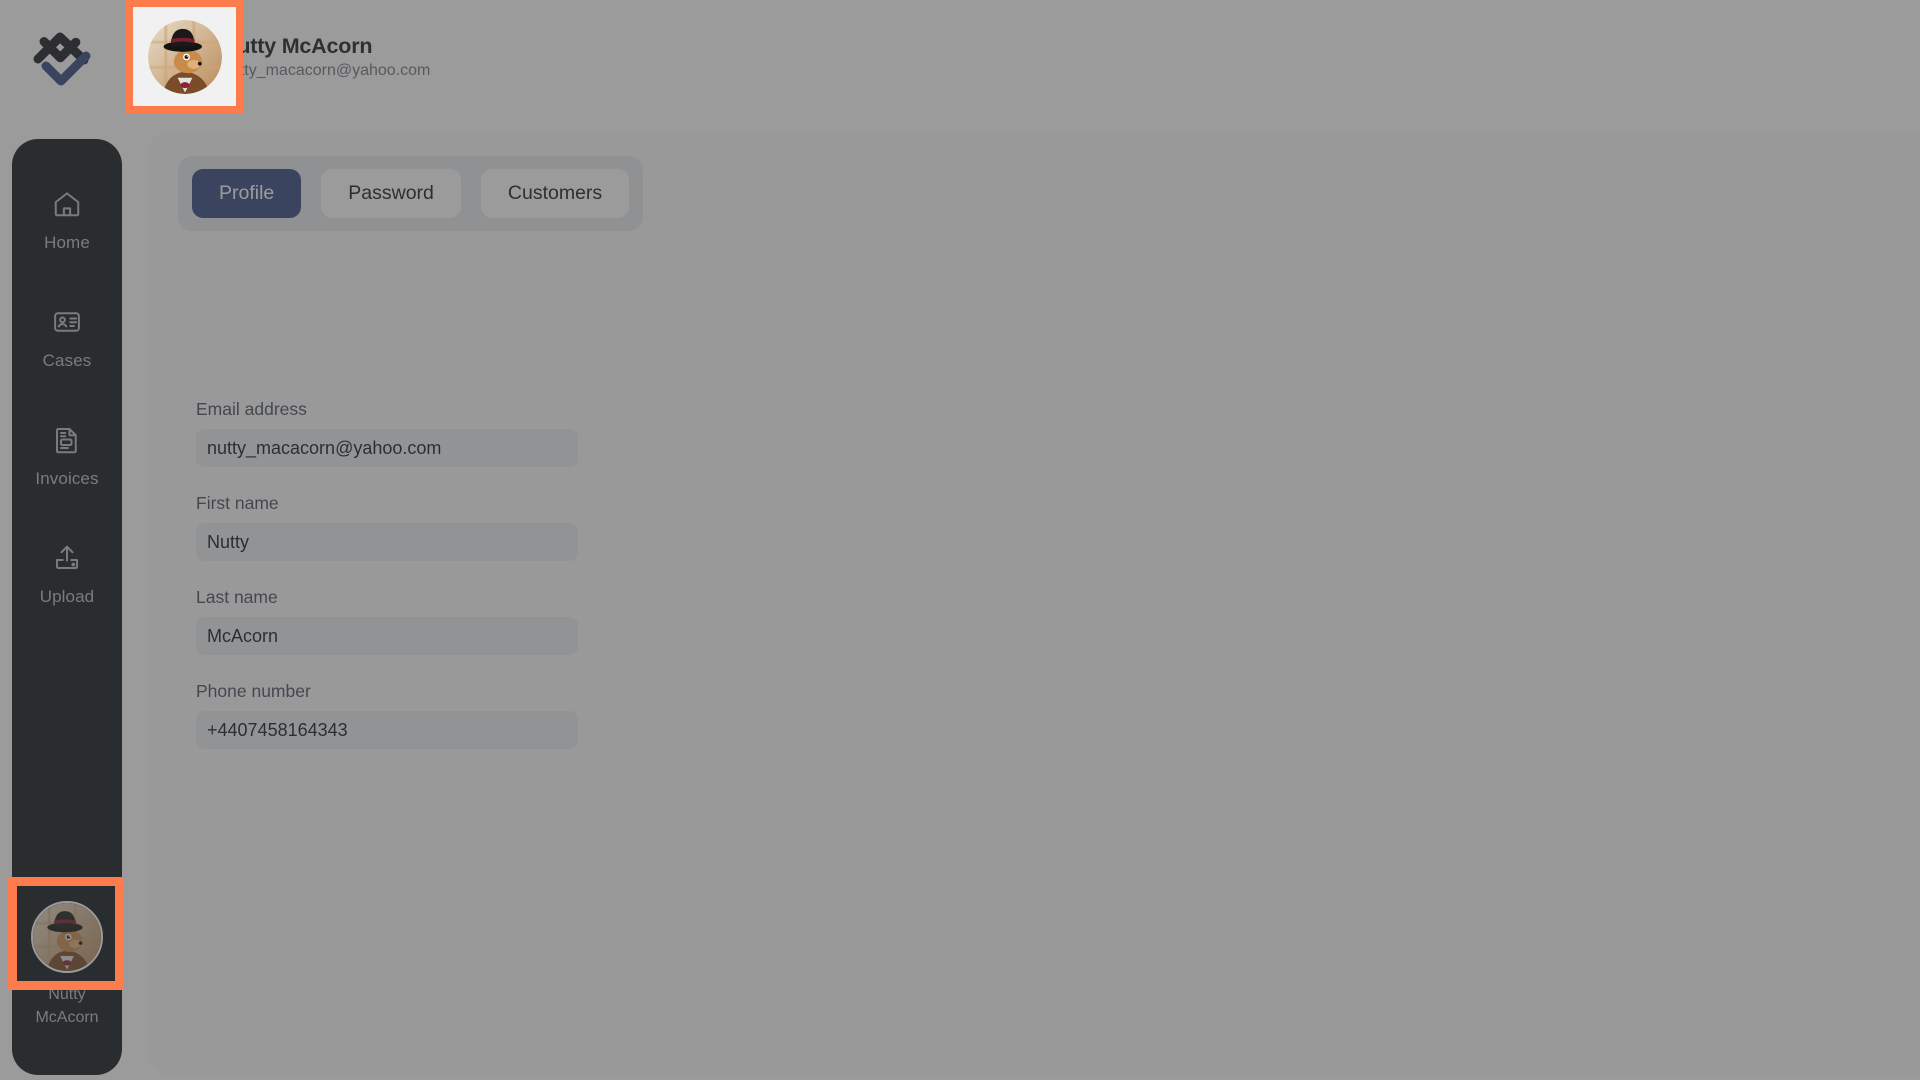 The height and width of the screenshot is (1080, 1920). Describe the element at coordinates (67, 1006) in the screenshot. I see `sidebar-user-name: Nutty McAcorn` at that location.